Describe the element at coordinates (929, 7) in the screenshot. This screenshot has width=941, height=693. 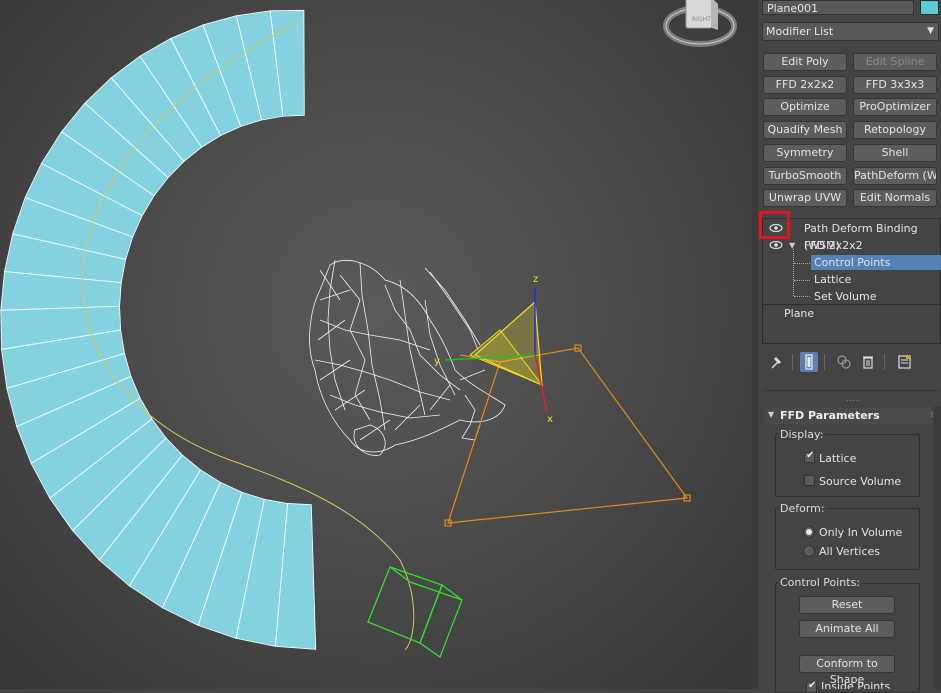
I see `object-color-swatch` at that location.